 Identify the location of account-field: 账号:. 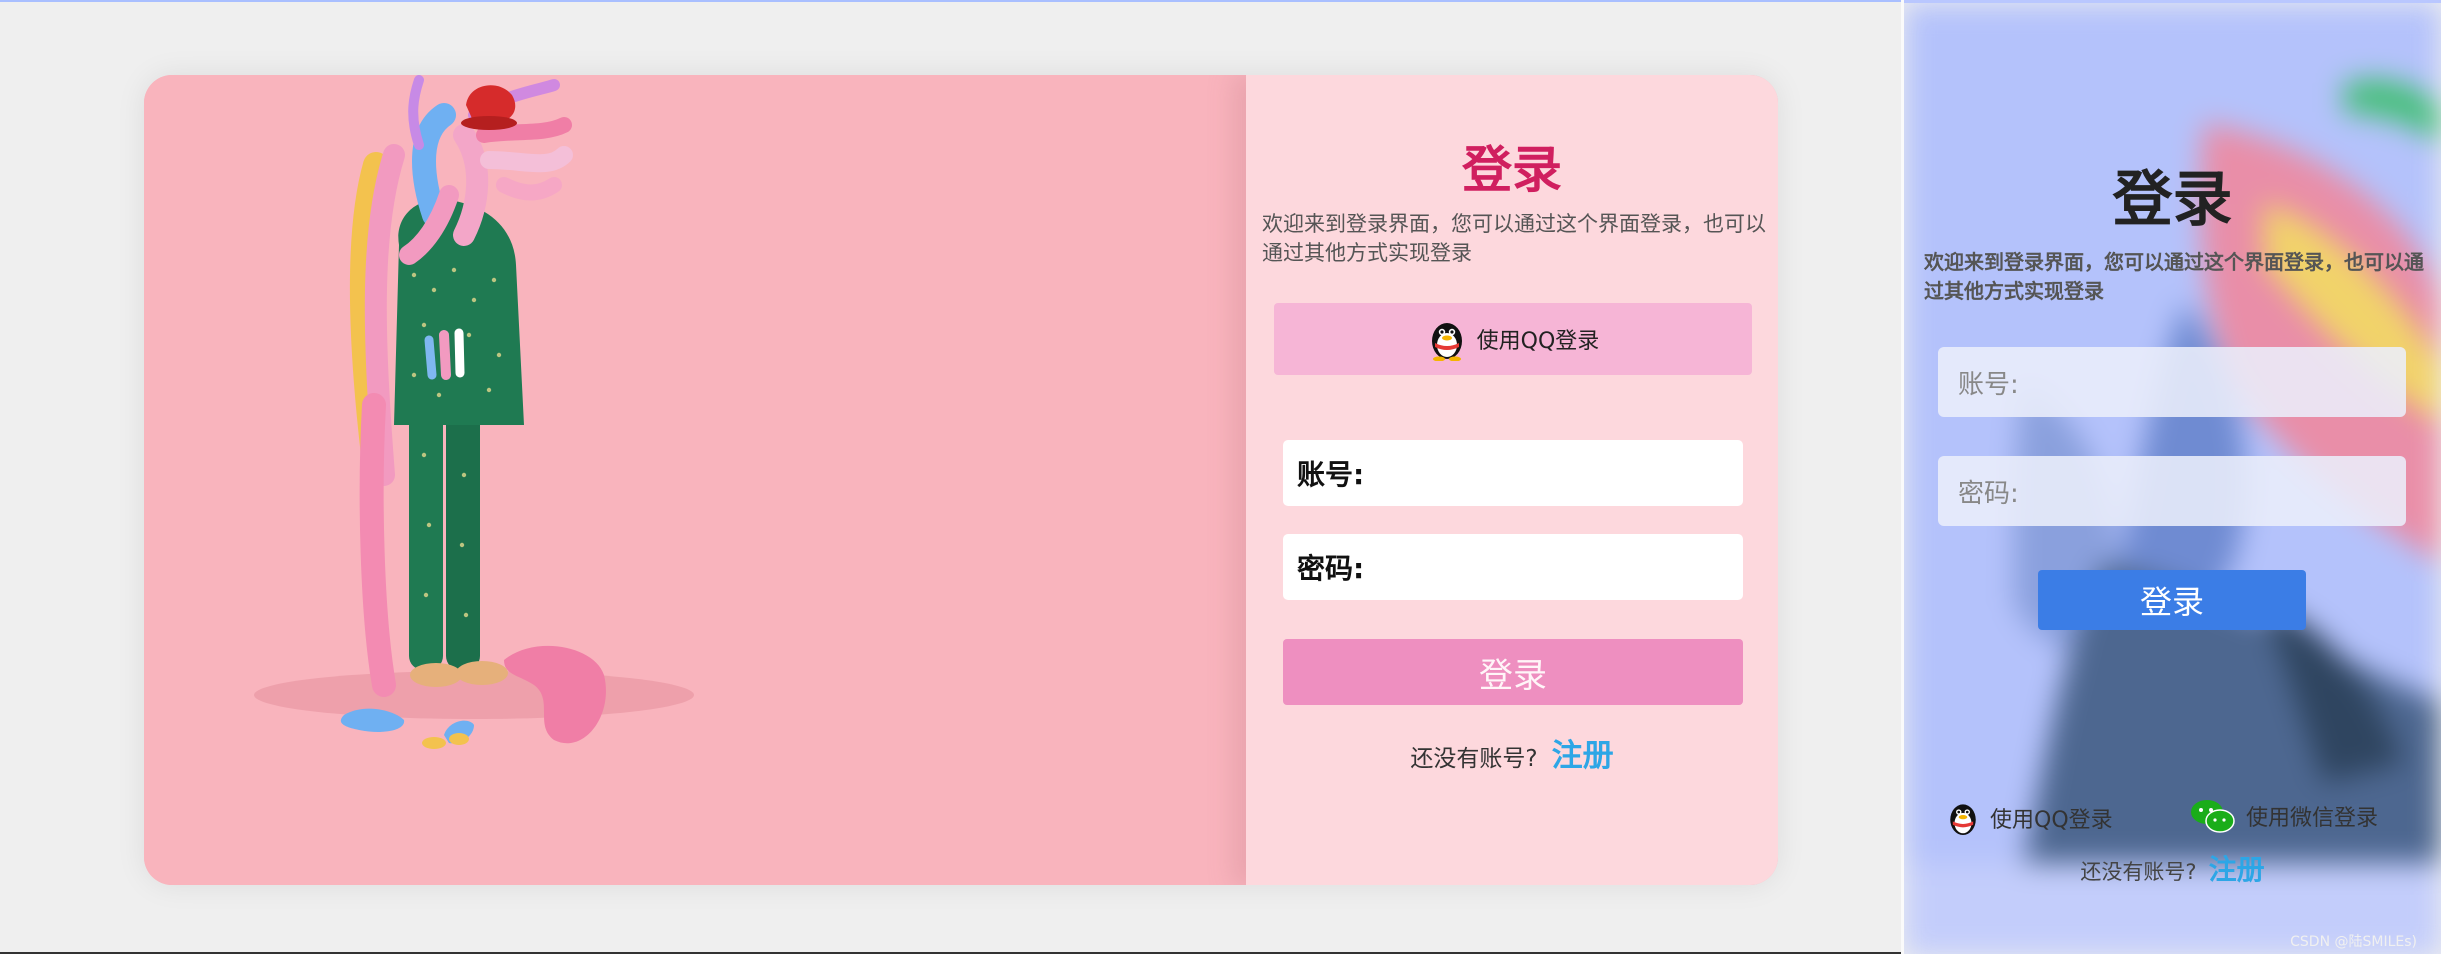
(1513, 473).